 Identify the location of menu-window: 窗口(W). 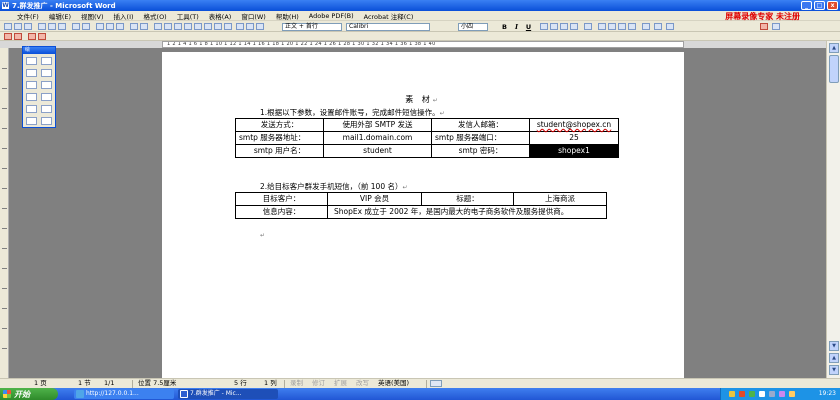
(253, 16).